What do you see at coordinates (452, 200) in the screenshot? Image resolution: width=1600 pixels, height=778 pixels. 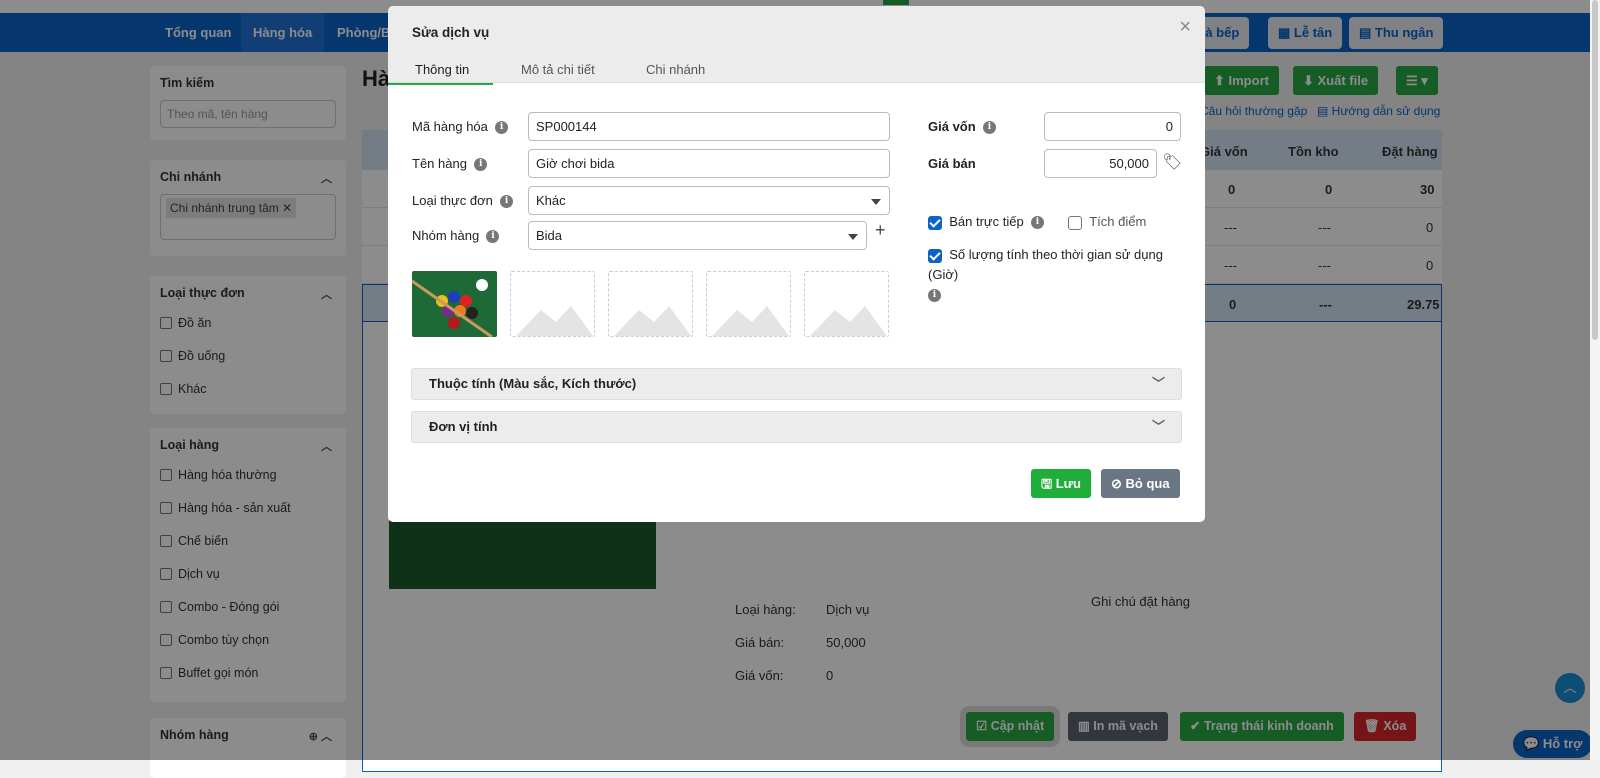 I see `menu-type-label-text: Loại thực đơn` at bounding box center [452, 200].